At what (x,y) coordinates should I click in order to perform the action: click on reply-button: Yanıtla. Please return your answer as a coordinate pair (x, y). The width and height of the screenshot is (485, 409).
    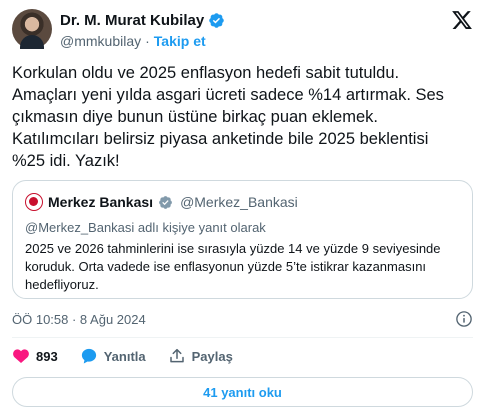
    Looking at the image, I should click on (113, 356).